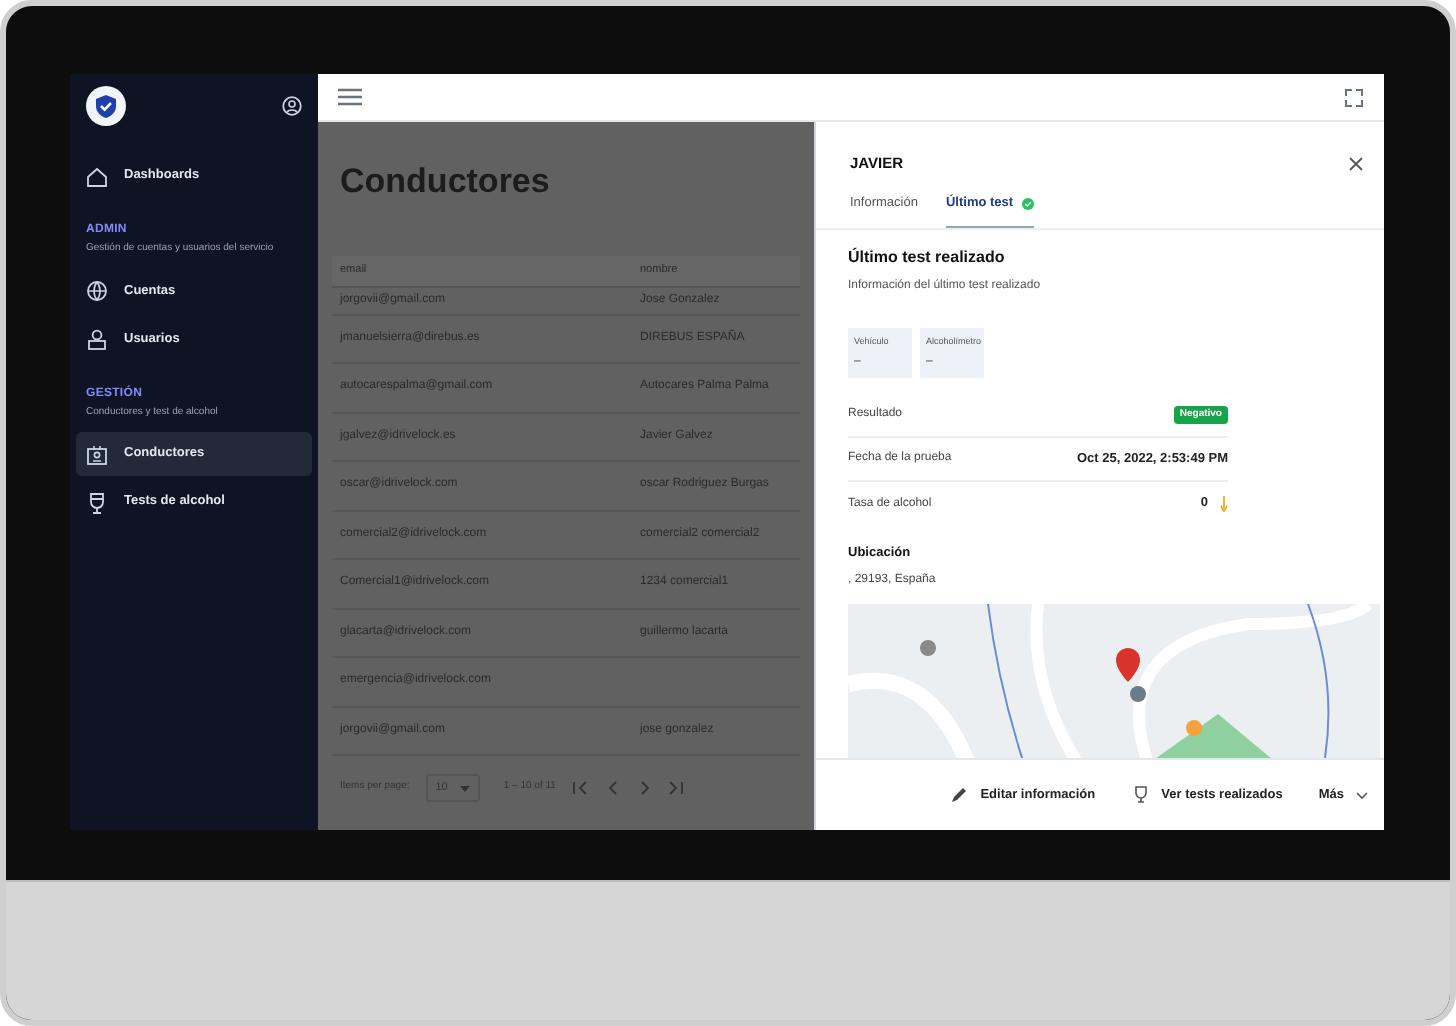 The image size is (1456, 1026). What do you see at coordinates (959, 795) in the screenshot?
I see `pencil-icon` at bounding box center [959, 795].